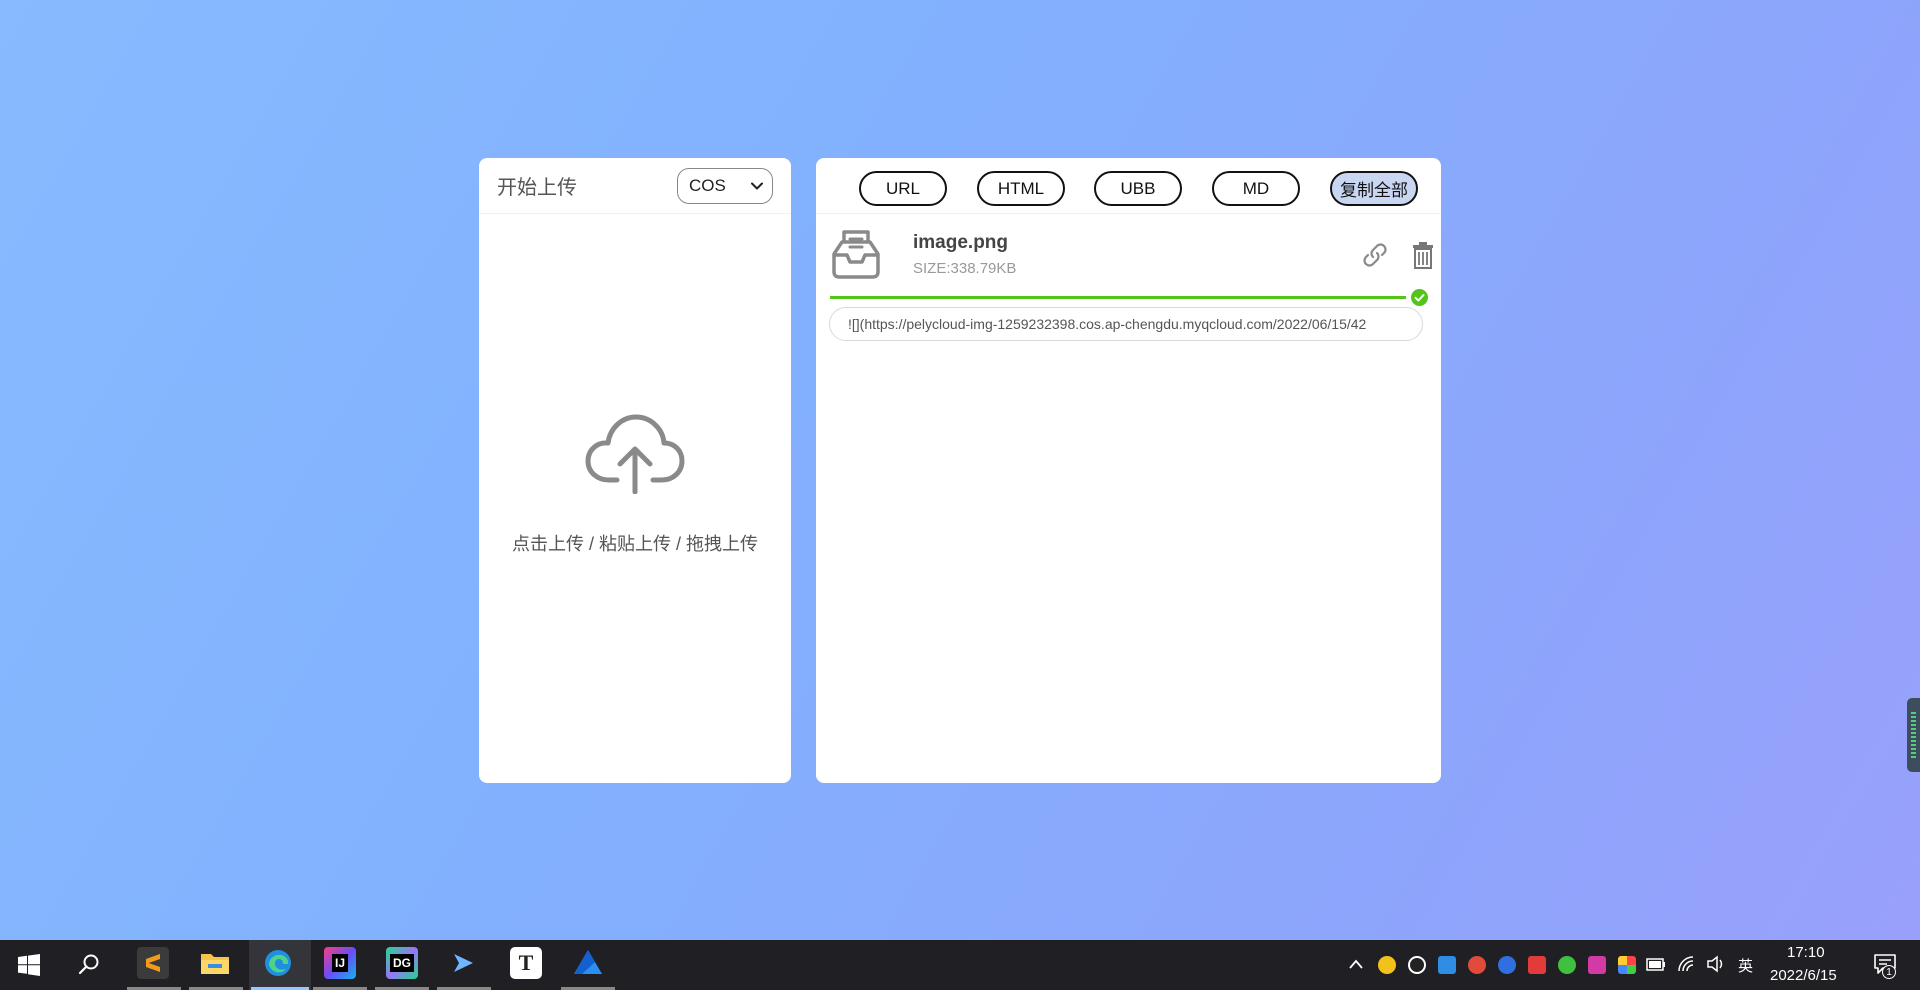 This screenshot has width=1920, height=990. What do you see at coordinates (965, 268) in the screenshot?
I see `file-size: SIZE:338.79KB` at bounding box center [965, 268].